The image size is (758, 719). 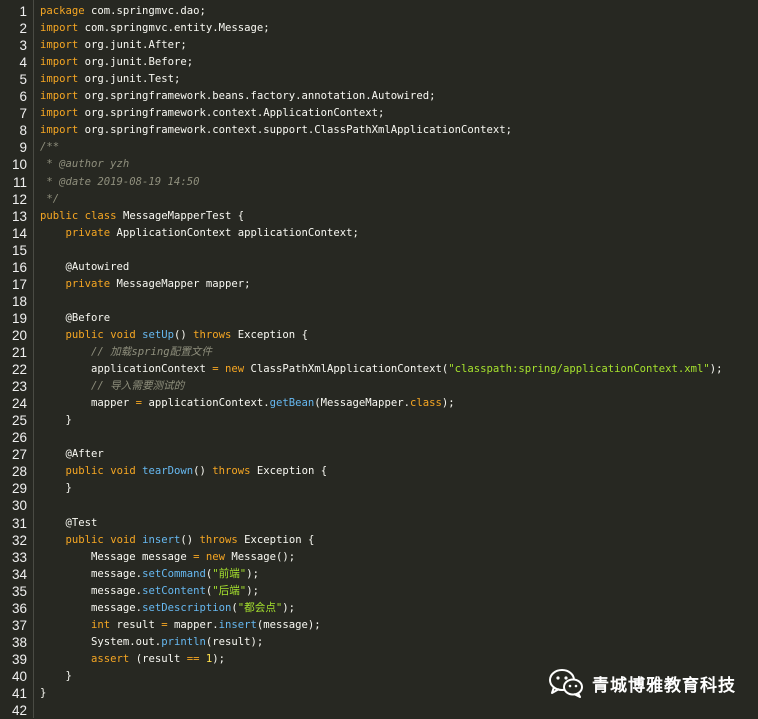 What do you see at coordinates (288, 625) in the screenshot?
I see `code-token-plain: (message);` at bounding box center [288, 625].